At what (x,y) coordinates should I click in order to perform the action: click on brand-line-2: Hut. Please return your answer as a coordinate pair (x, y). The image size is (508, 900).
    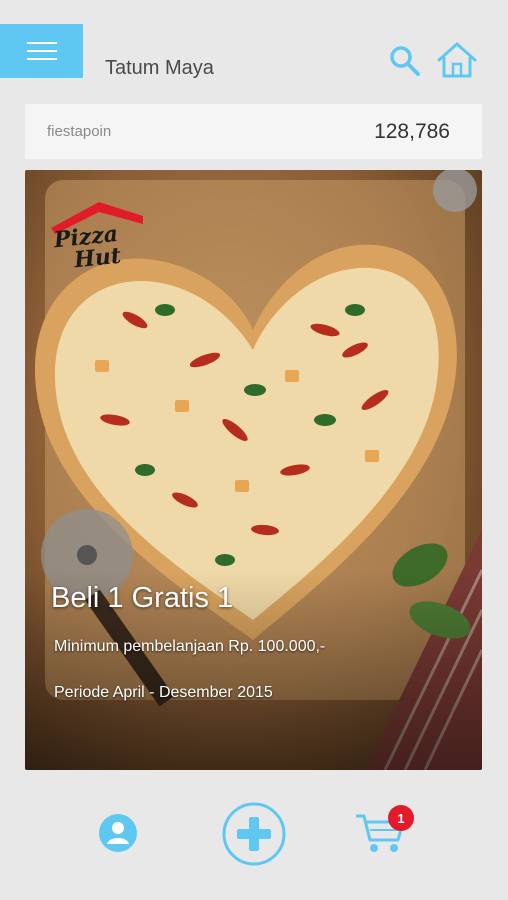
    Looking at the image, I should click on (97, 258).